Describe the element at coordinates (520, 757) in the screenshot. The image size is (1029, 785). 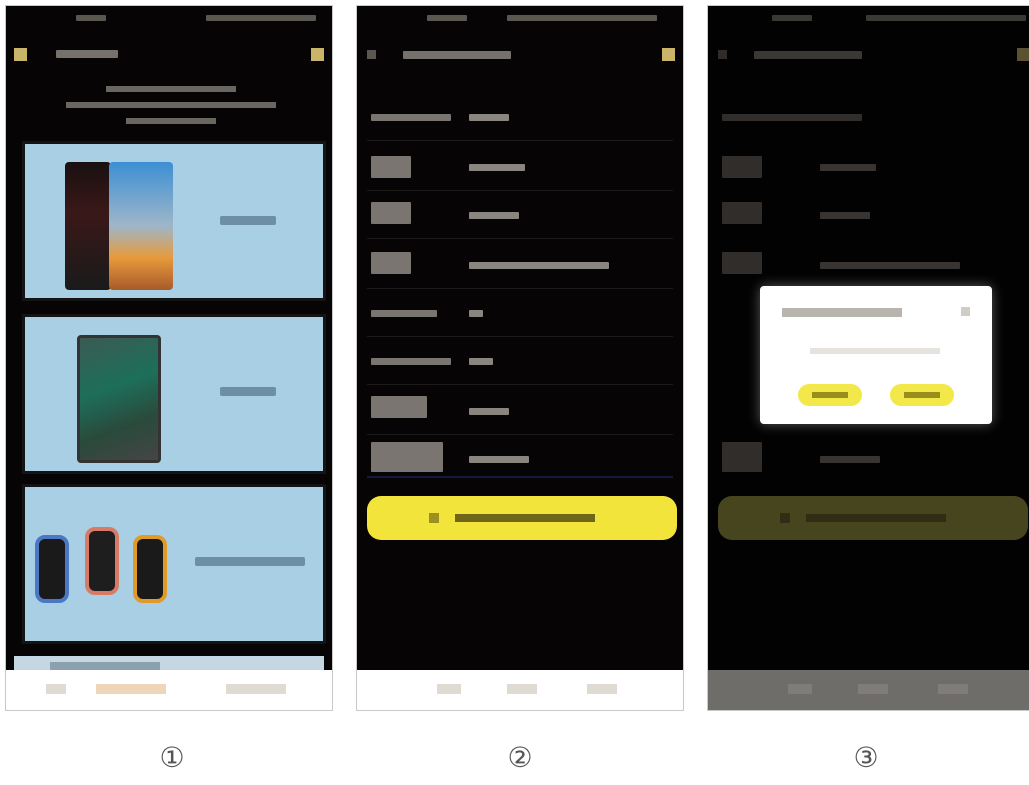
I see `step-marker-2: ②` at that location.